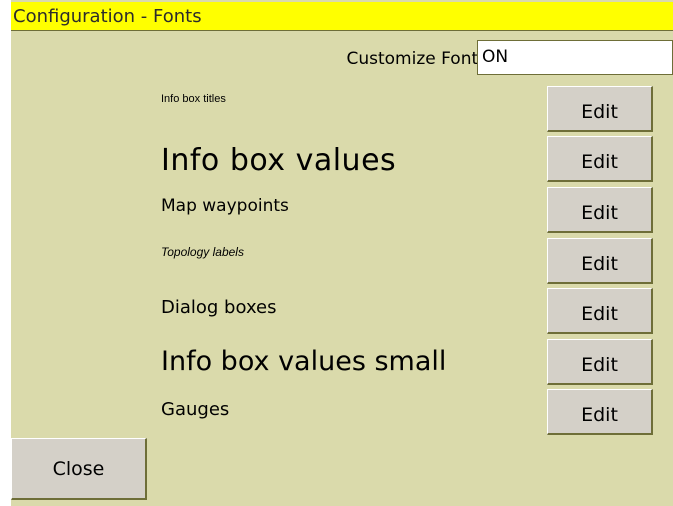  What do you see at coordinates (202, 252) in the screenshot?
I see `font-label-topology-labels: Topology labels` at bounding box center [202, 252].